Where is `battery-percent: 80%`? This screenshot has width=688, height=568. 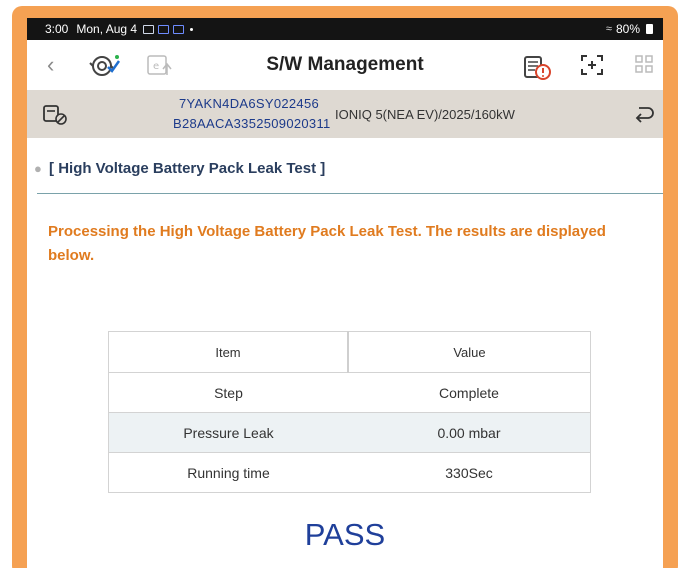
battery-percent: 80% is located at coordinates (627, 29).